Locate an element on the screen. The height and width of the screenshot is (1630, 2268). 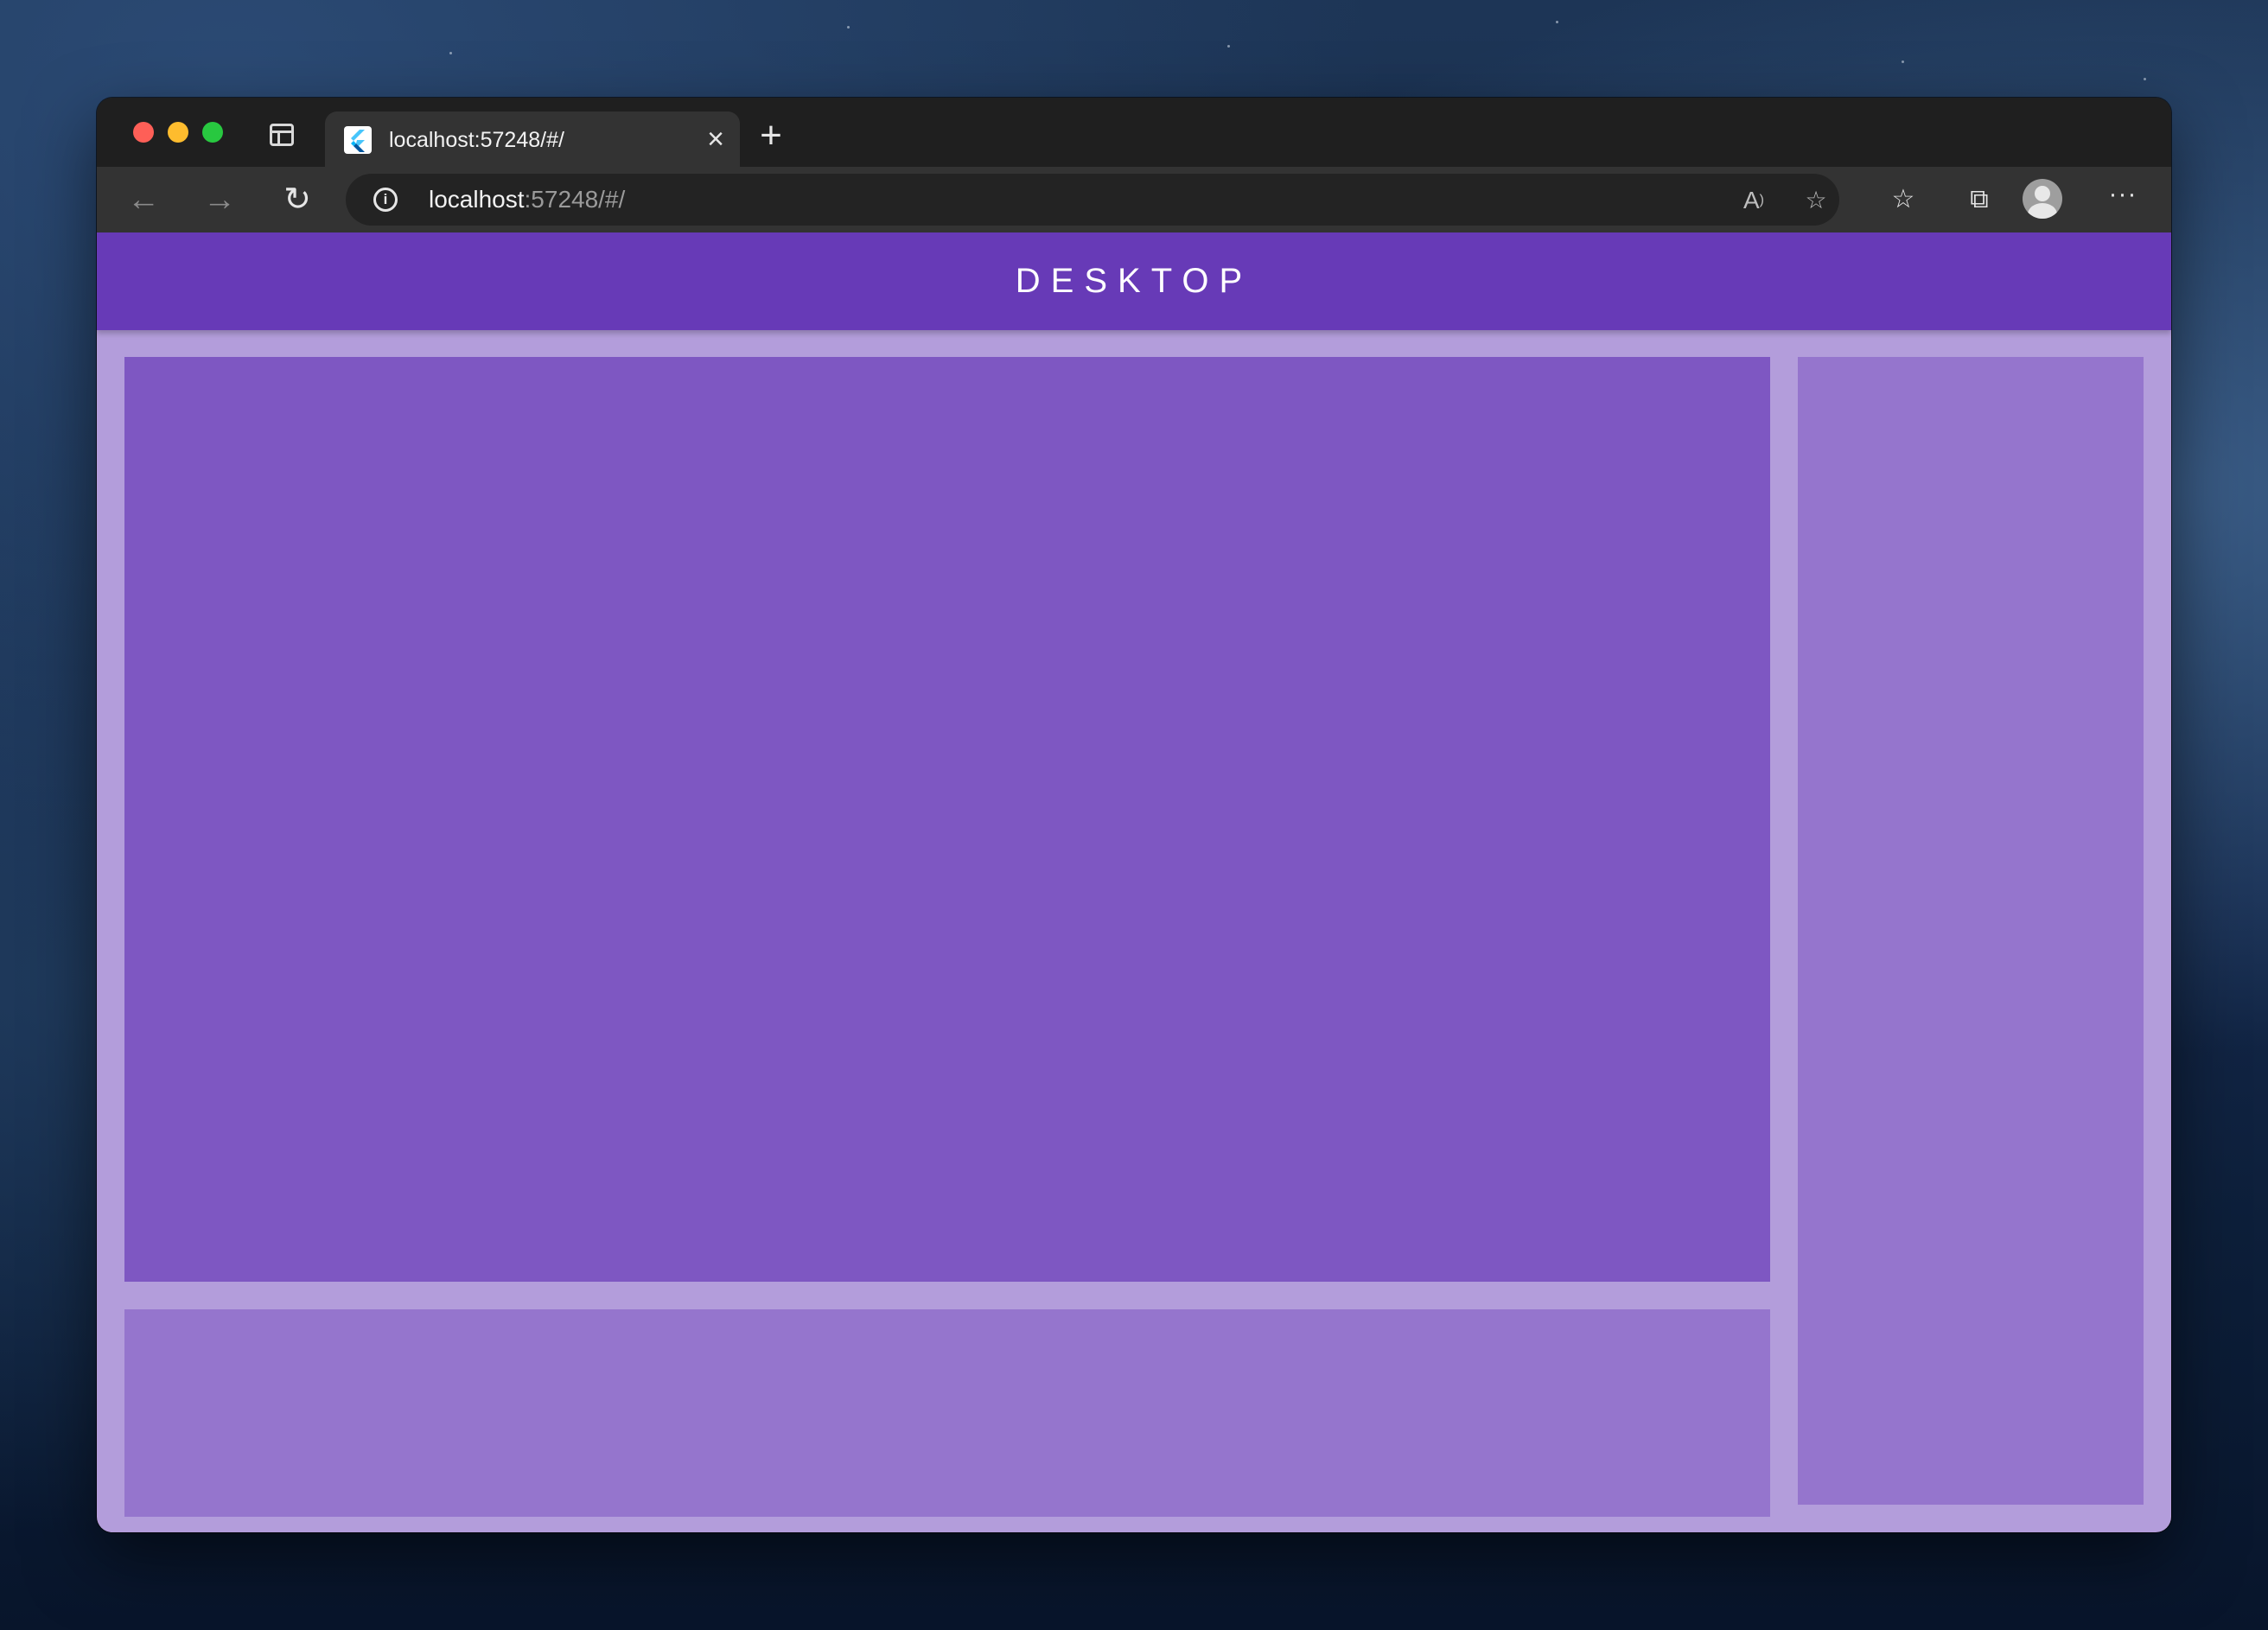
window-maximize-button is located at coordinates (212, 132).